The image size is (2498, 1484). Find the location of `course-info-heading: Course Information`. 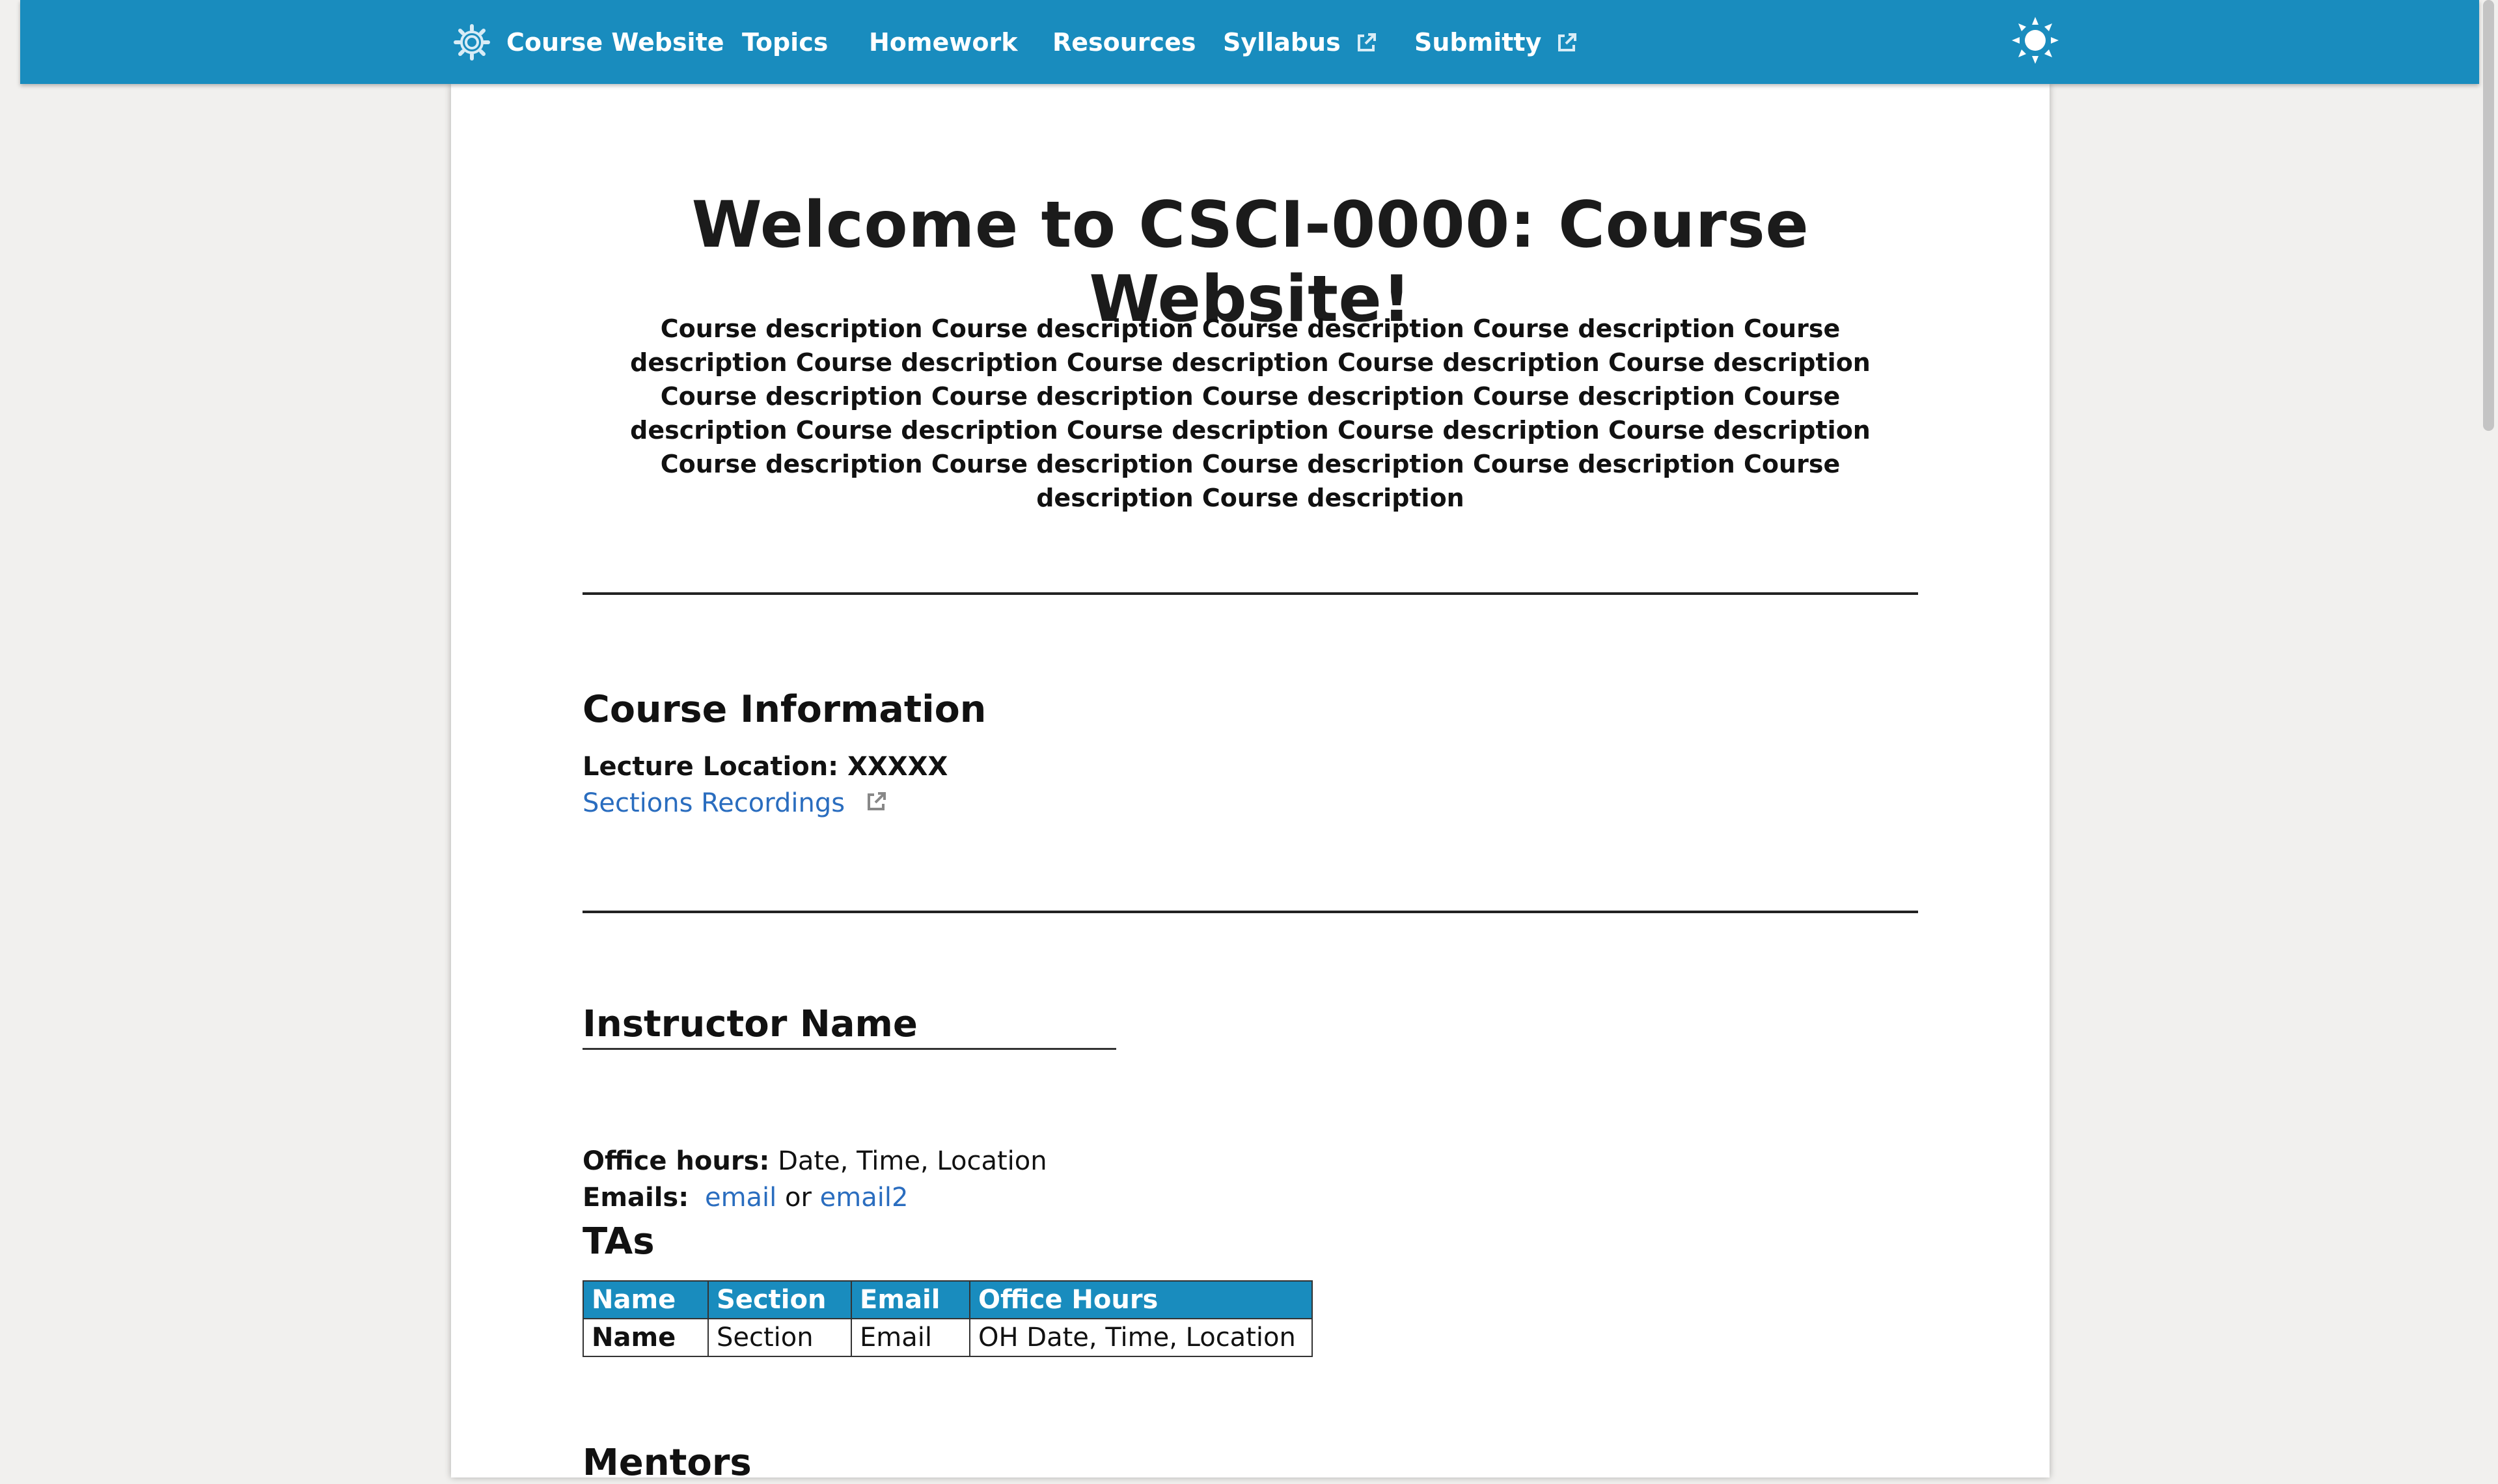

course-info-heading: Course Information is located at coordinates (785, 709).